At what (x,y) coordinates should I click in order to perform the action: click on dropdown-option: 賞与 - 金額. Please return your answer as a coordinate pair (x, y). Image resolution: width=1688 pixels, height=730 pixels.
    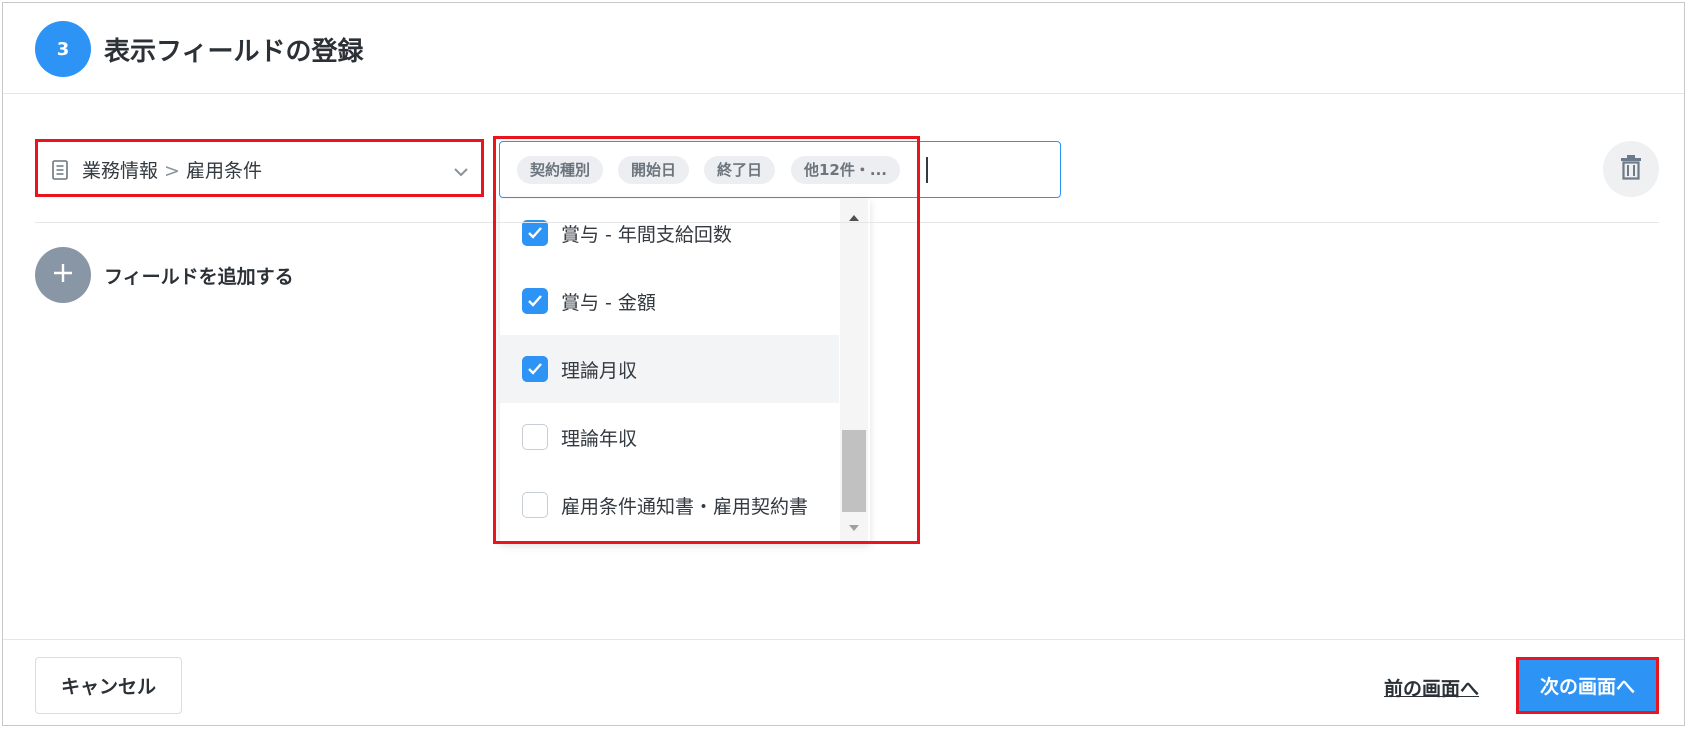
    Looking at the image, I should click on (669, 301).